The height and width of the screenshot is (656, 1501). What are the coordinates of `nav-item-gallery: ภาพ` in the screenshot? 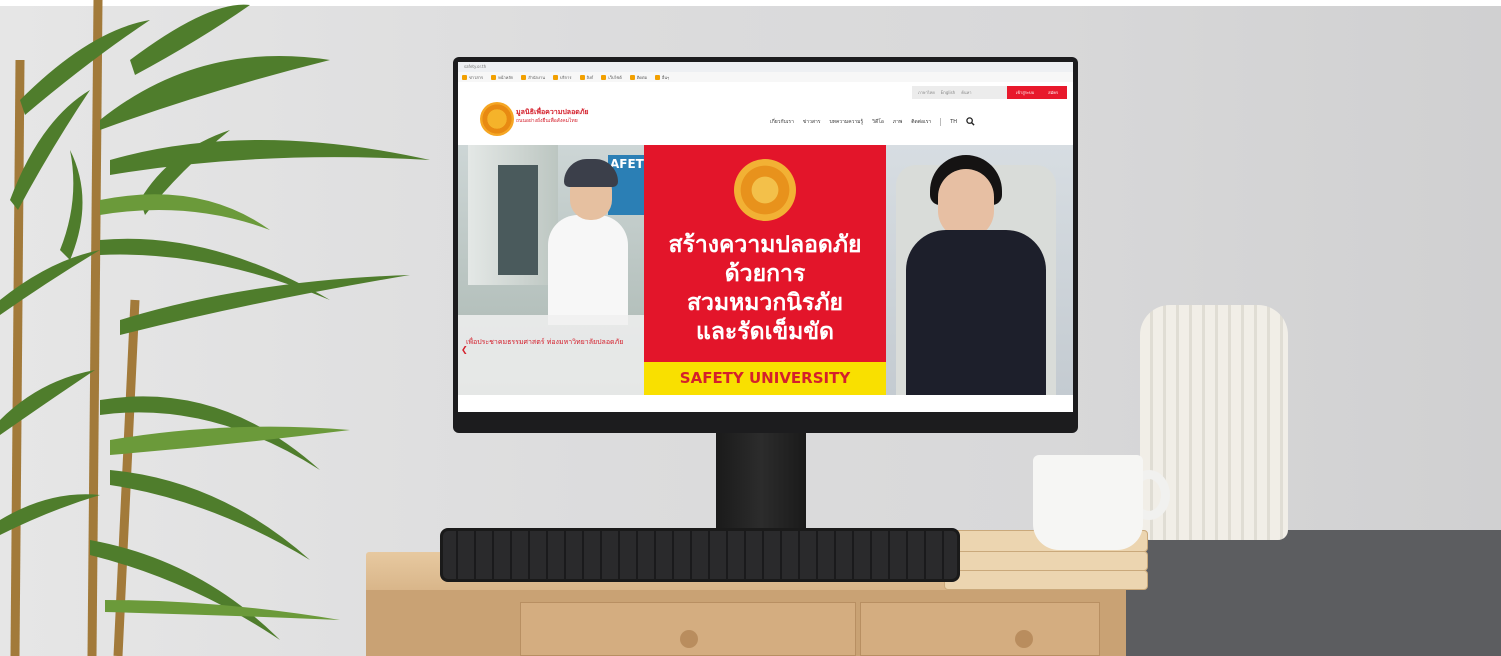 It's located at (897, 122).